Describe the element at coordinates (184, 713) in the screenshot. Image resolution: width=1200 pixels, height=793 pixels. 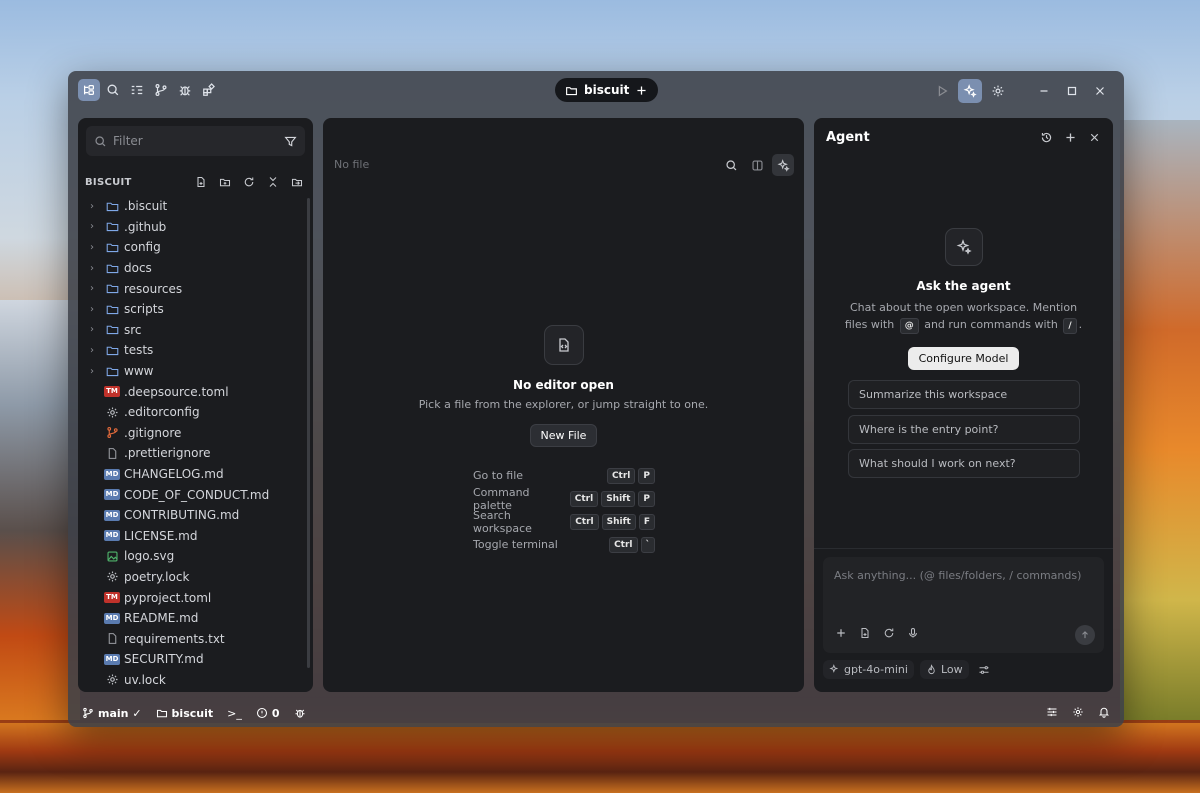
I see `workspace-indicator: biscuit` at that location.